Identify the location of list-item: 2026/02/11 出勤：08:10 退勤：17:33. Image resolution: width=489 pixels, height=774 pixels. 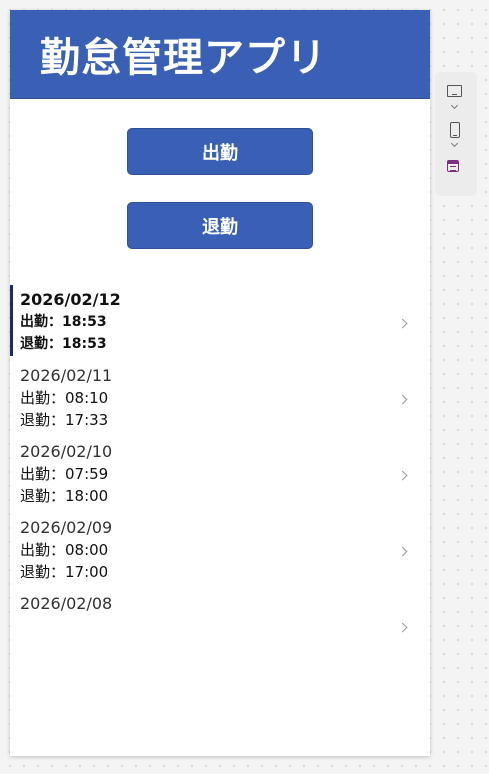
(220, 399).